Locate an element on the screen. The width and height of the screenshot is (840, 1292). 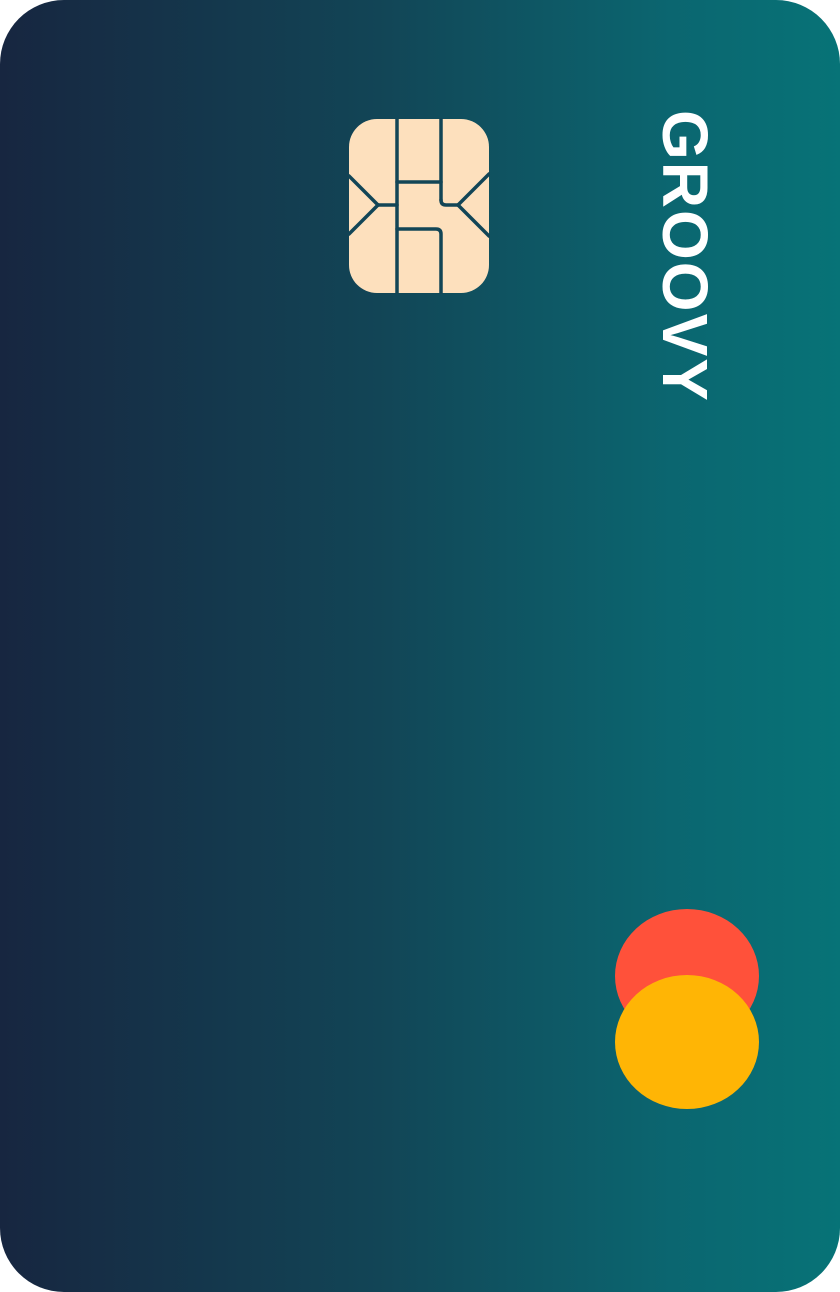
card-network-logo-icon is located at coordinates (687, 1009).